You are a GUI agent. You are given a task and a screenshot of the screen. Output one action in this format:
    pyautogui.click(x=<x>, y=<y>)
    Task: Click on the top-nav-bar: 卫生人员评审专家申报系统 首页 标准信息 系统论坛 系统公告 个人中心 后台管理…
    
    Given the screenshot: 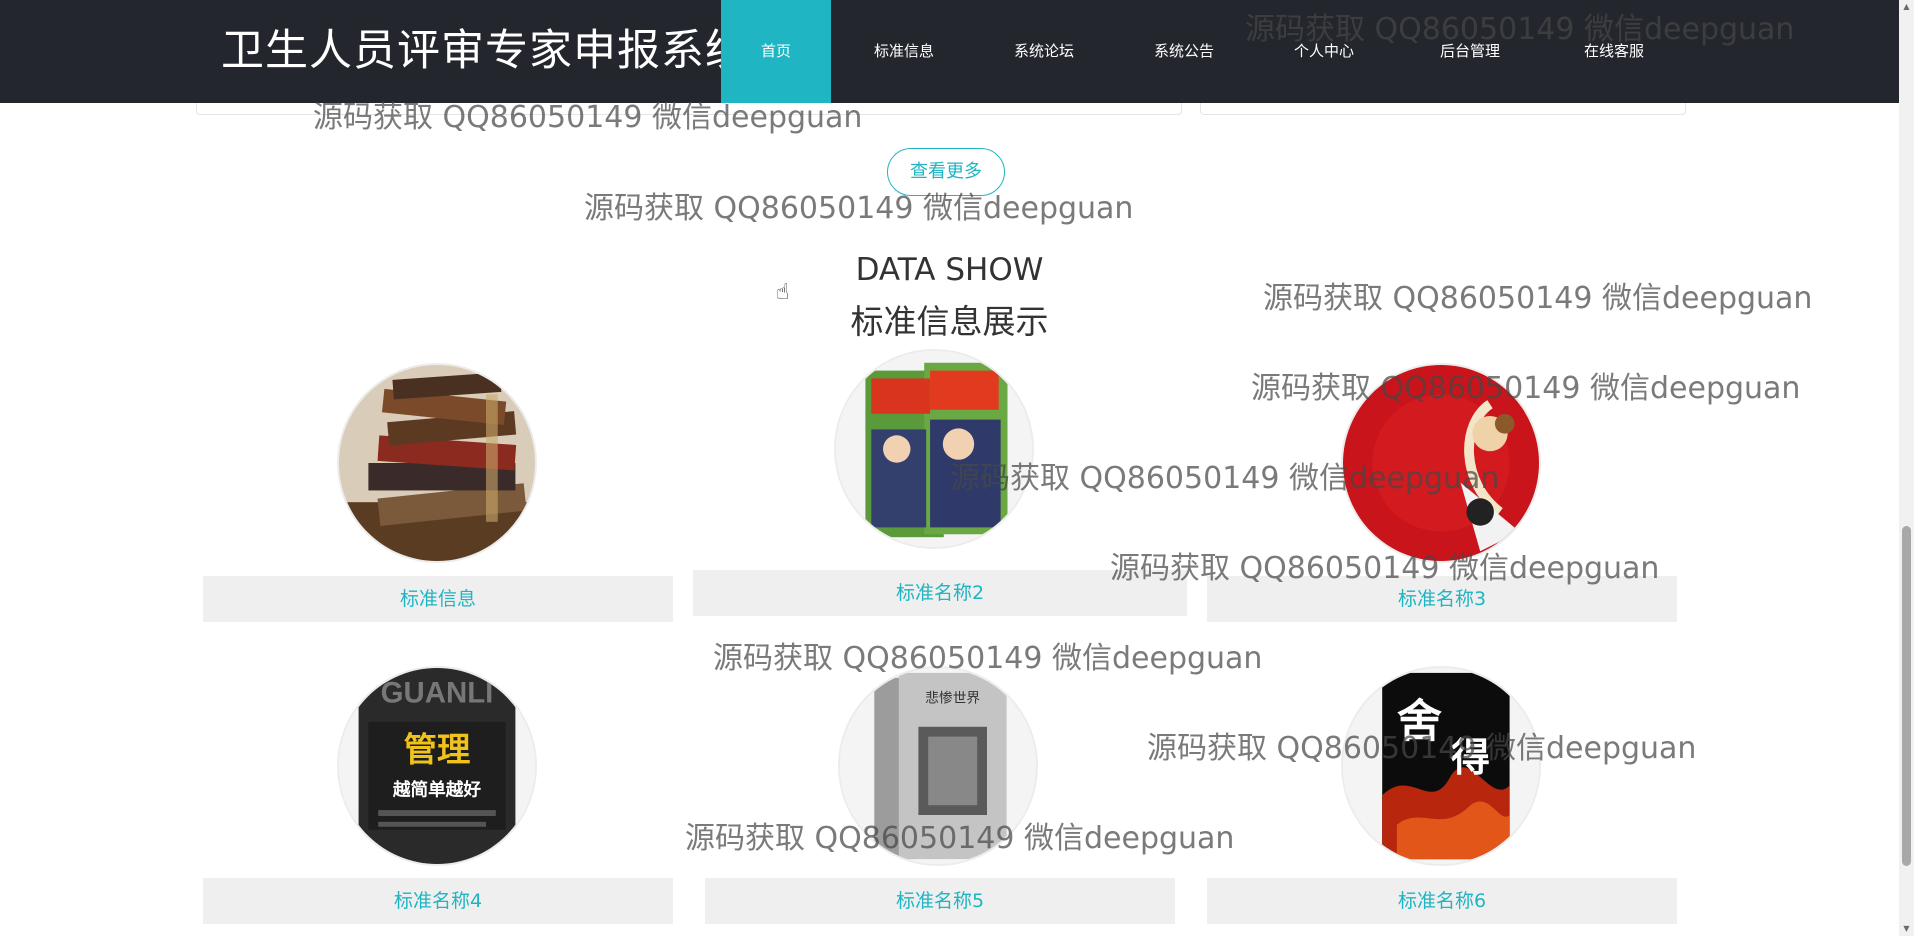 What is the action you would take?
    pyautogui.click(x=949, y=51)
    